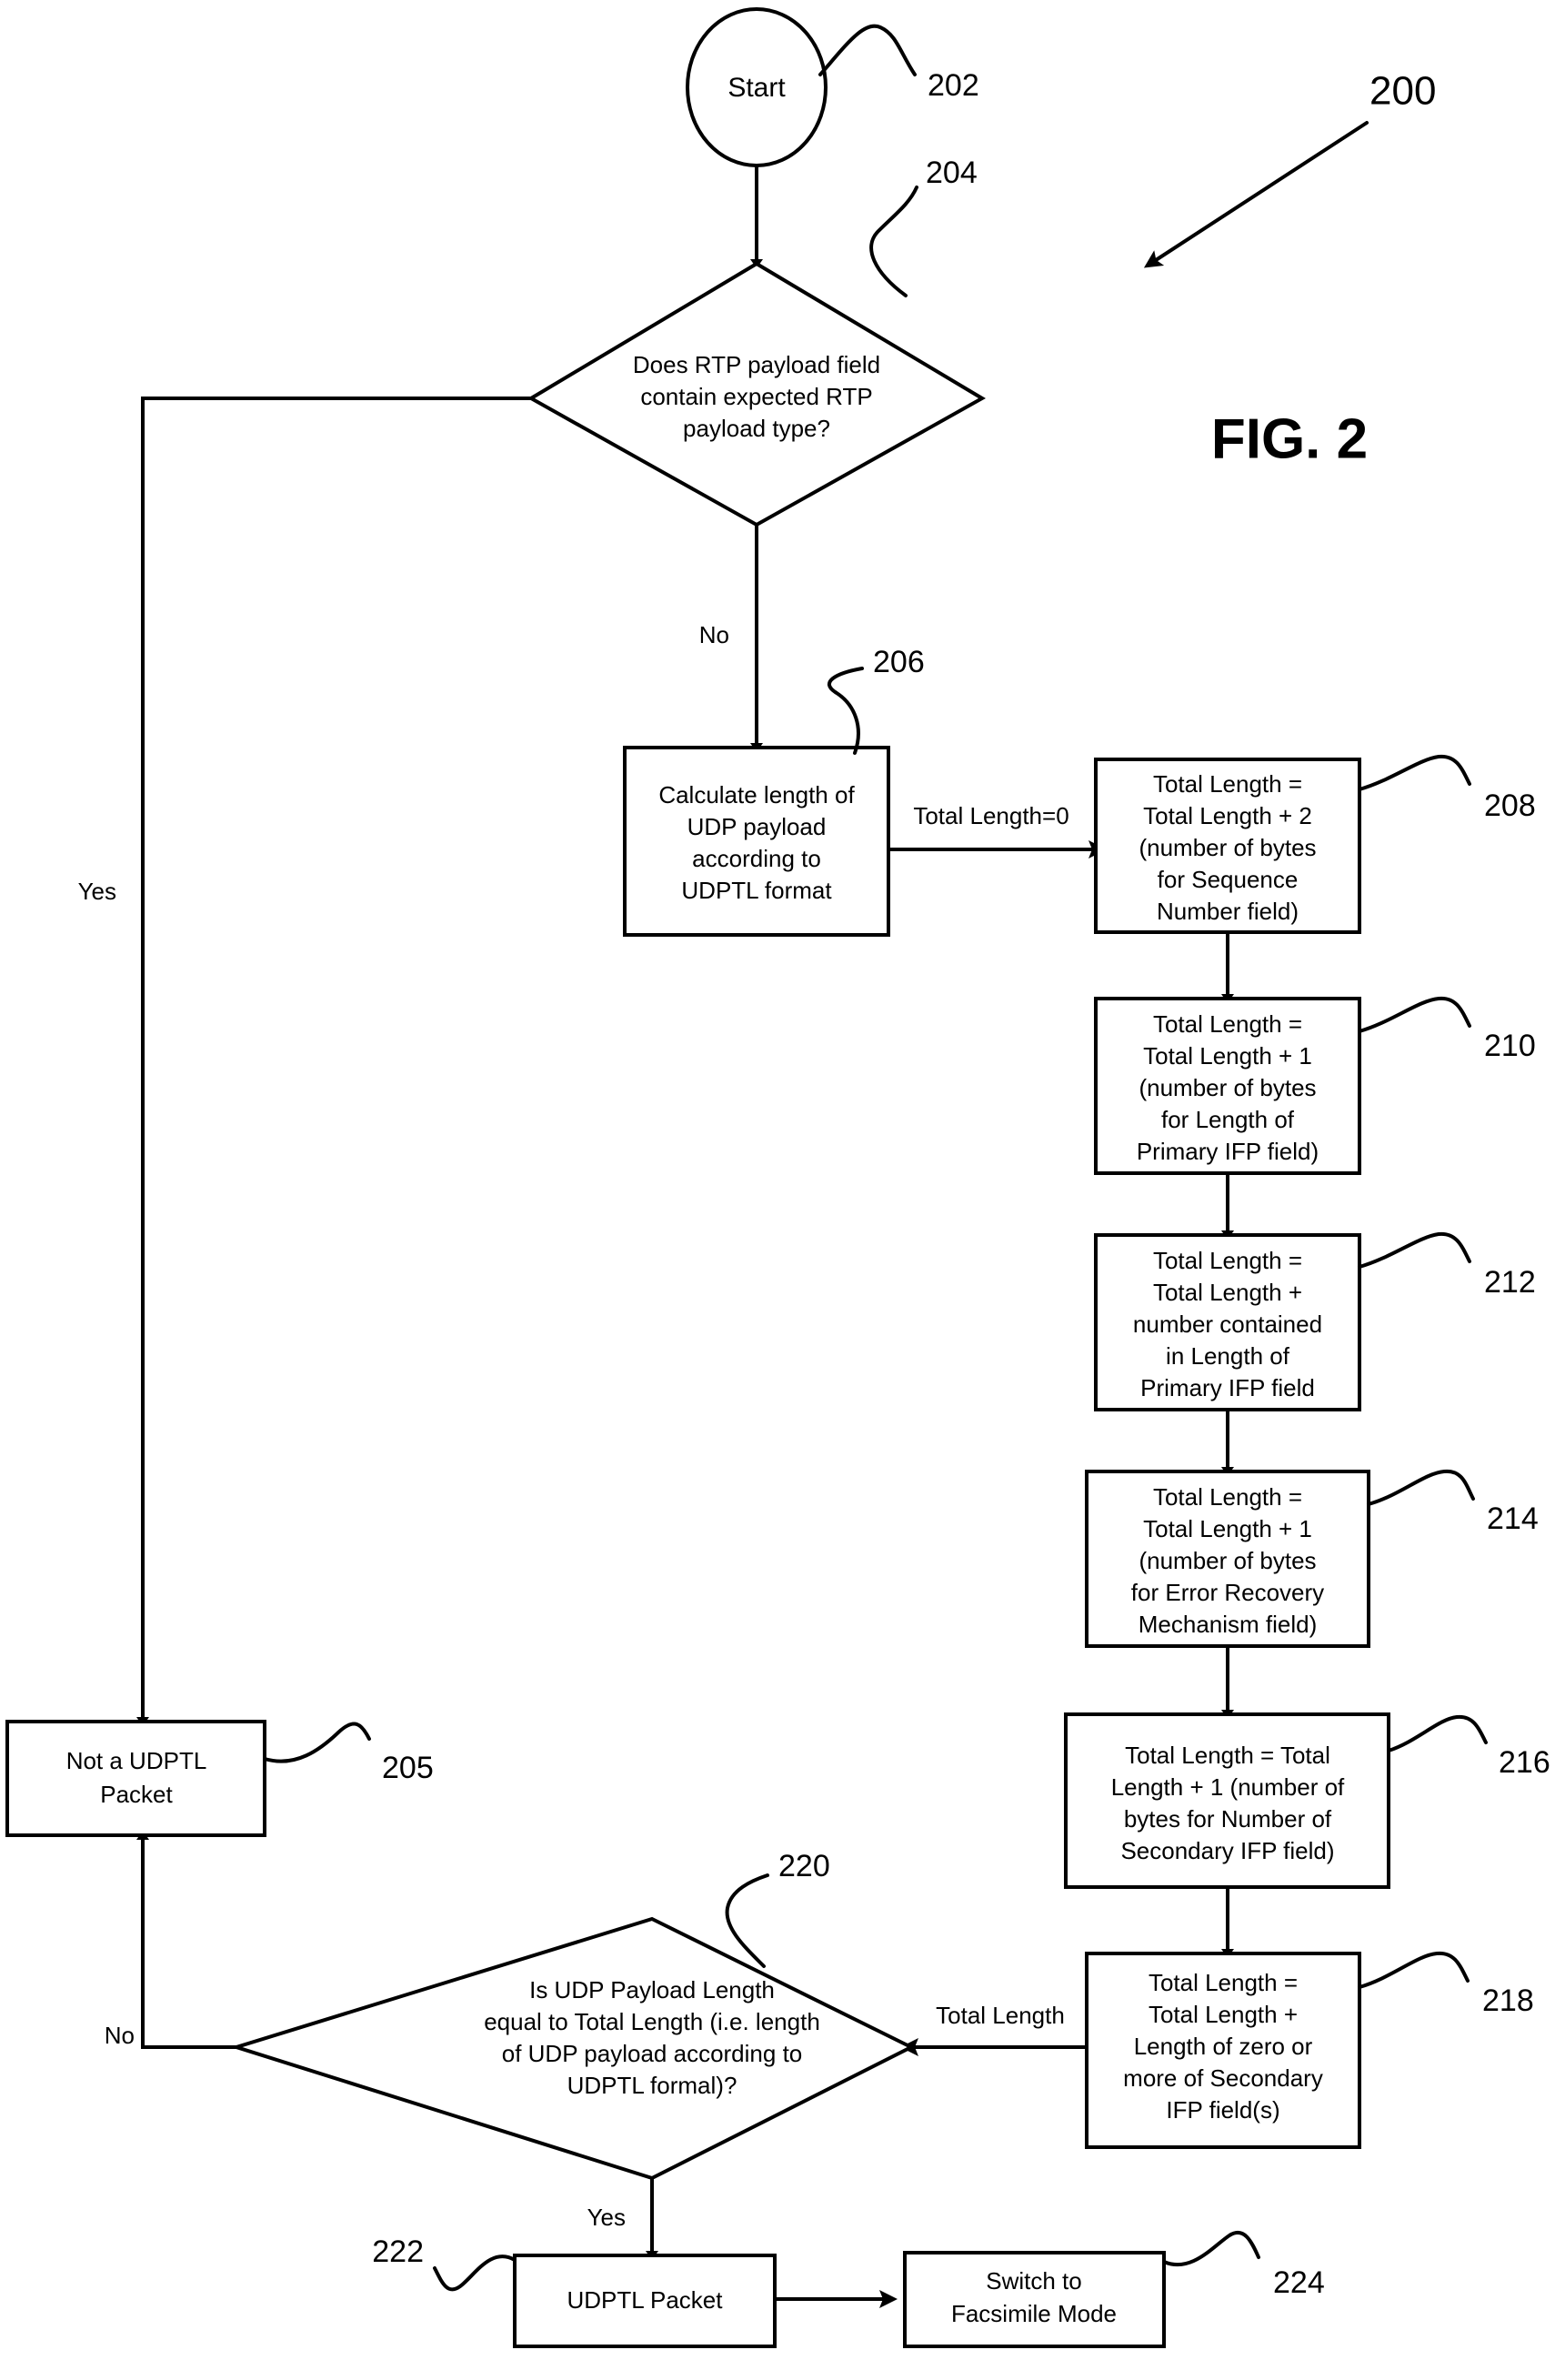 The height and width of the screenshot is (2380, 1565). I want to click on node-205-line1: Not a UDPTL, so click(136, 1760).